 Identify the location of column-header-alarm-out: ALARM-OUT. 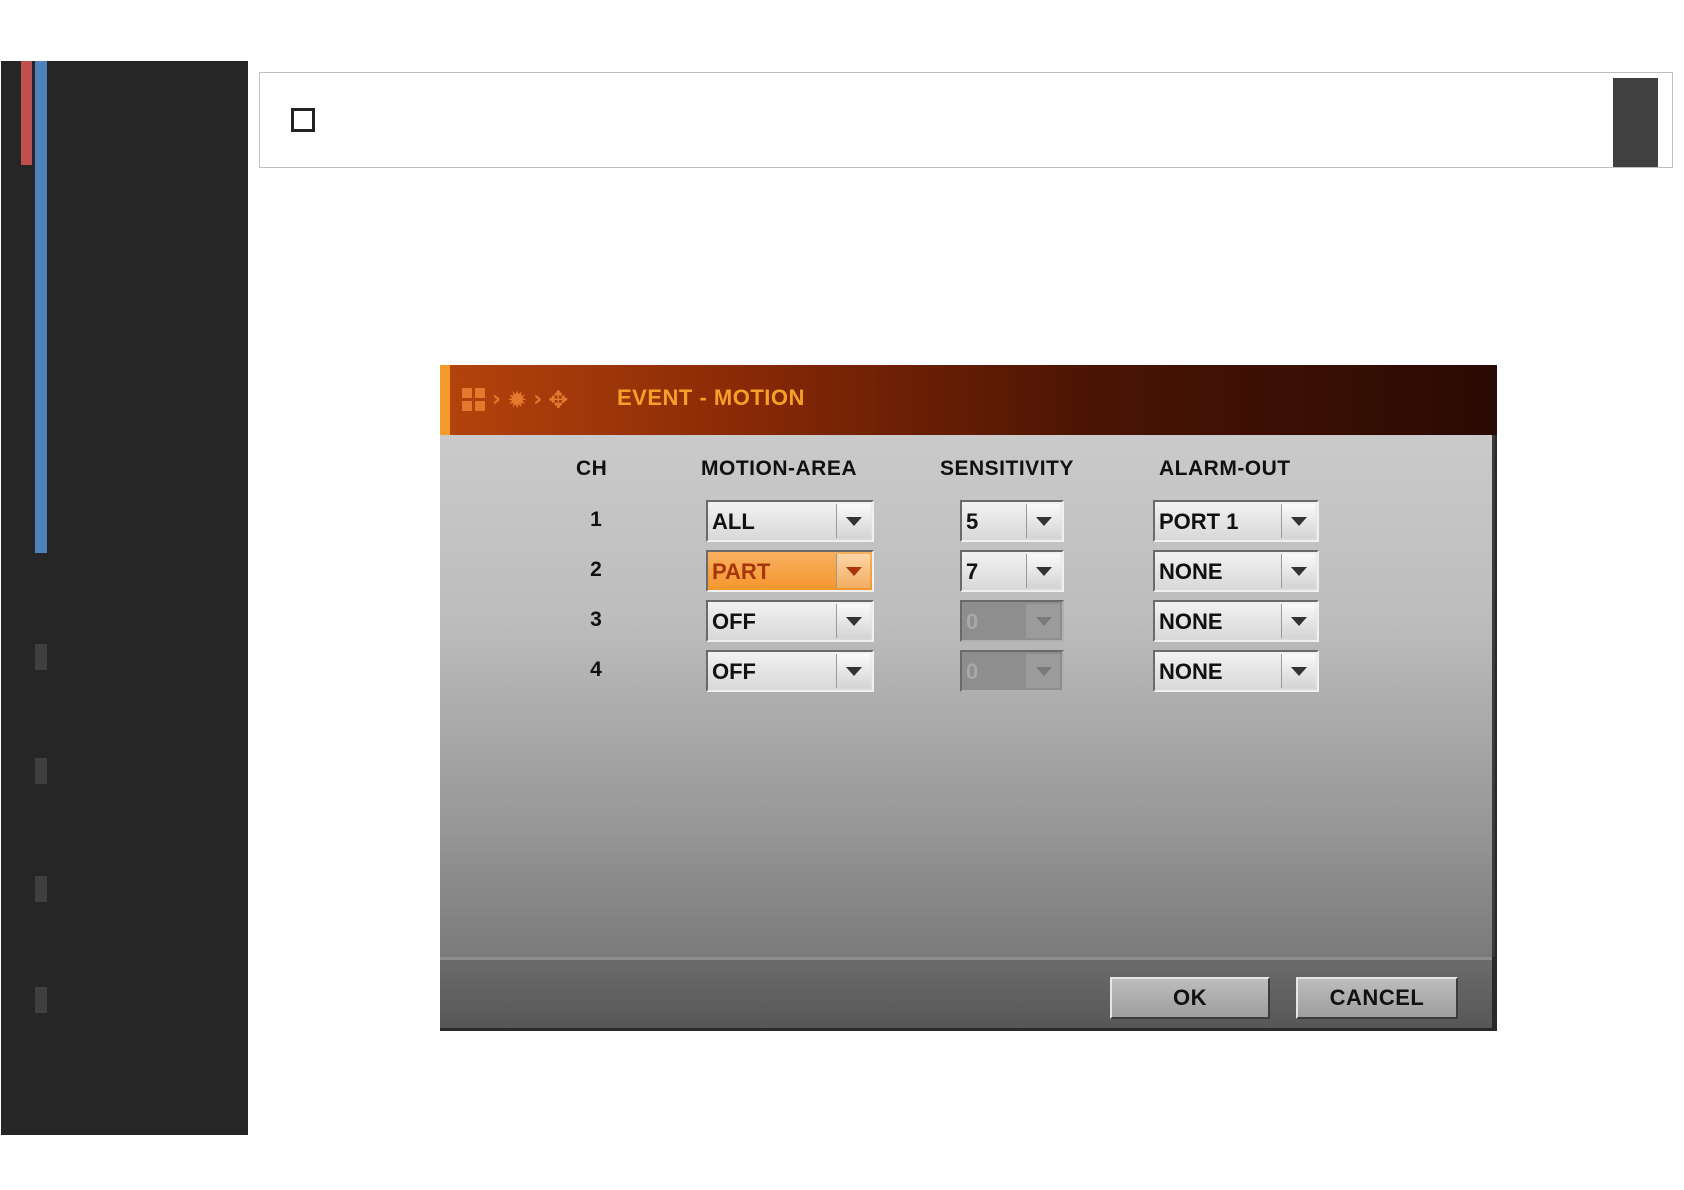
(1225, 468).